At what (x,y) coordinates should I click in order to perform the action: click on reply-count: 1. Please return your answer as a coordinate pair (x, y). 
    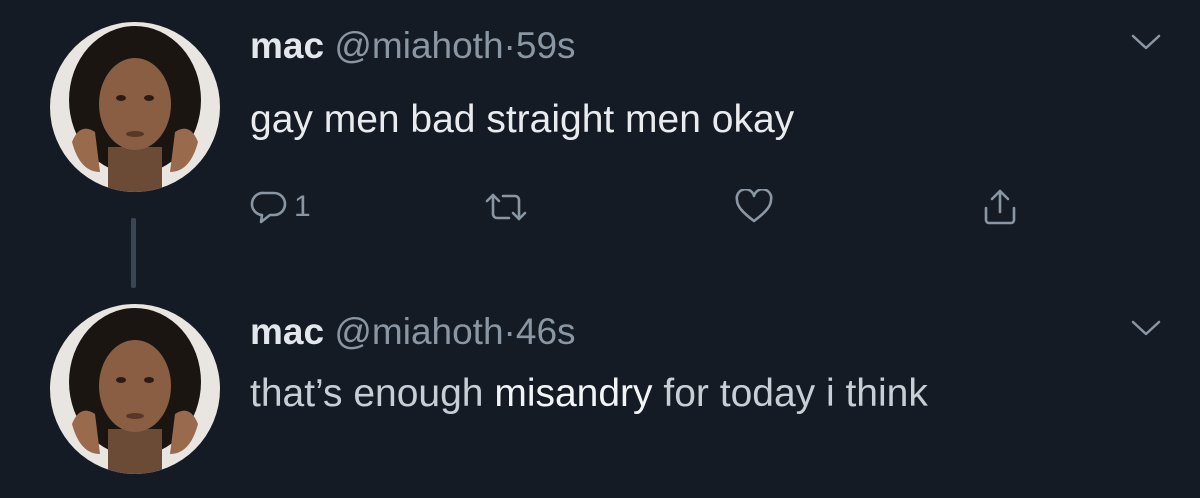
    Looking at the image, I should click on (302, 206).